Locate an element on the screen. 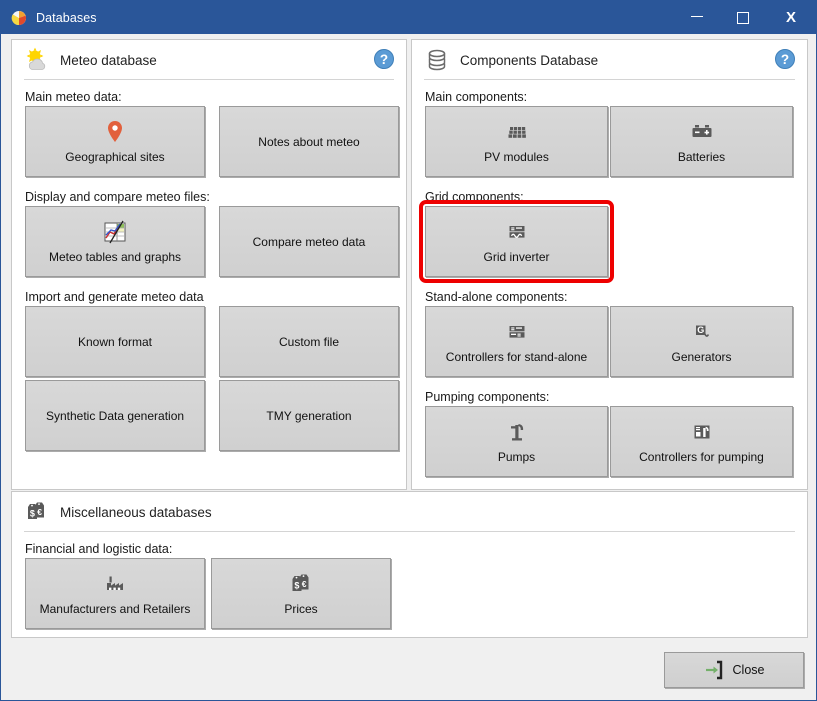  synthetic-data-generation-label: Synthetic Data generation is located at coordinates (115, 415).